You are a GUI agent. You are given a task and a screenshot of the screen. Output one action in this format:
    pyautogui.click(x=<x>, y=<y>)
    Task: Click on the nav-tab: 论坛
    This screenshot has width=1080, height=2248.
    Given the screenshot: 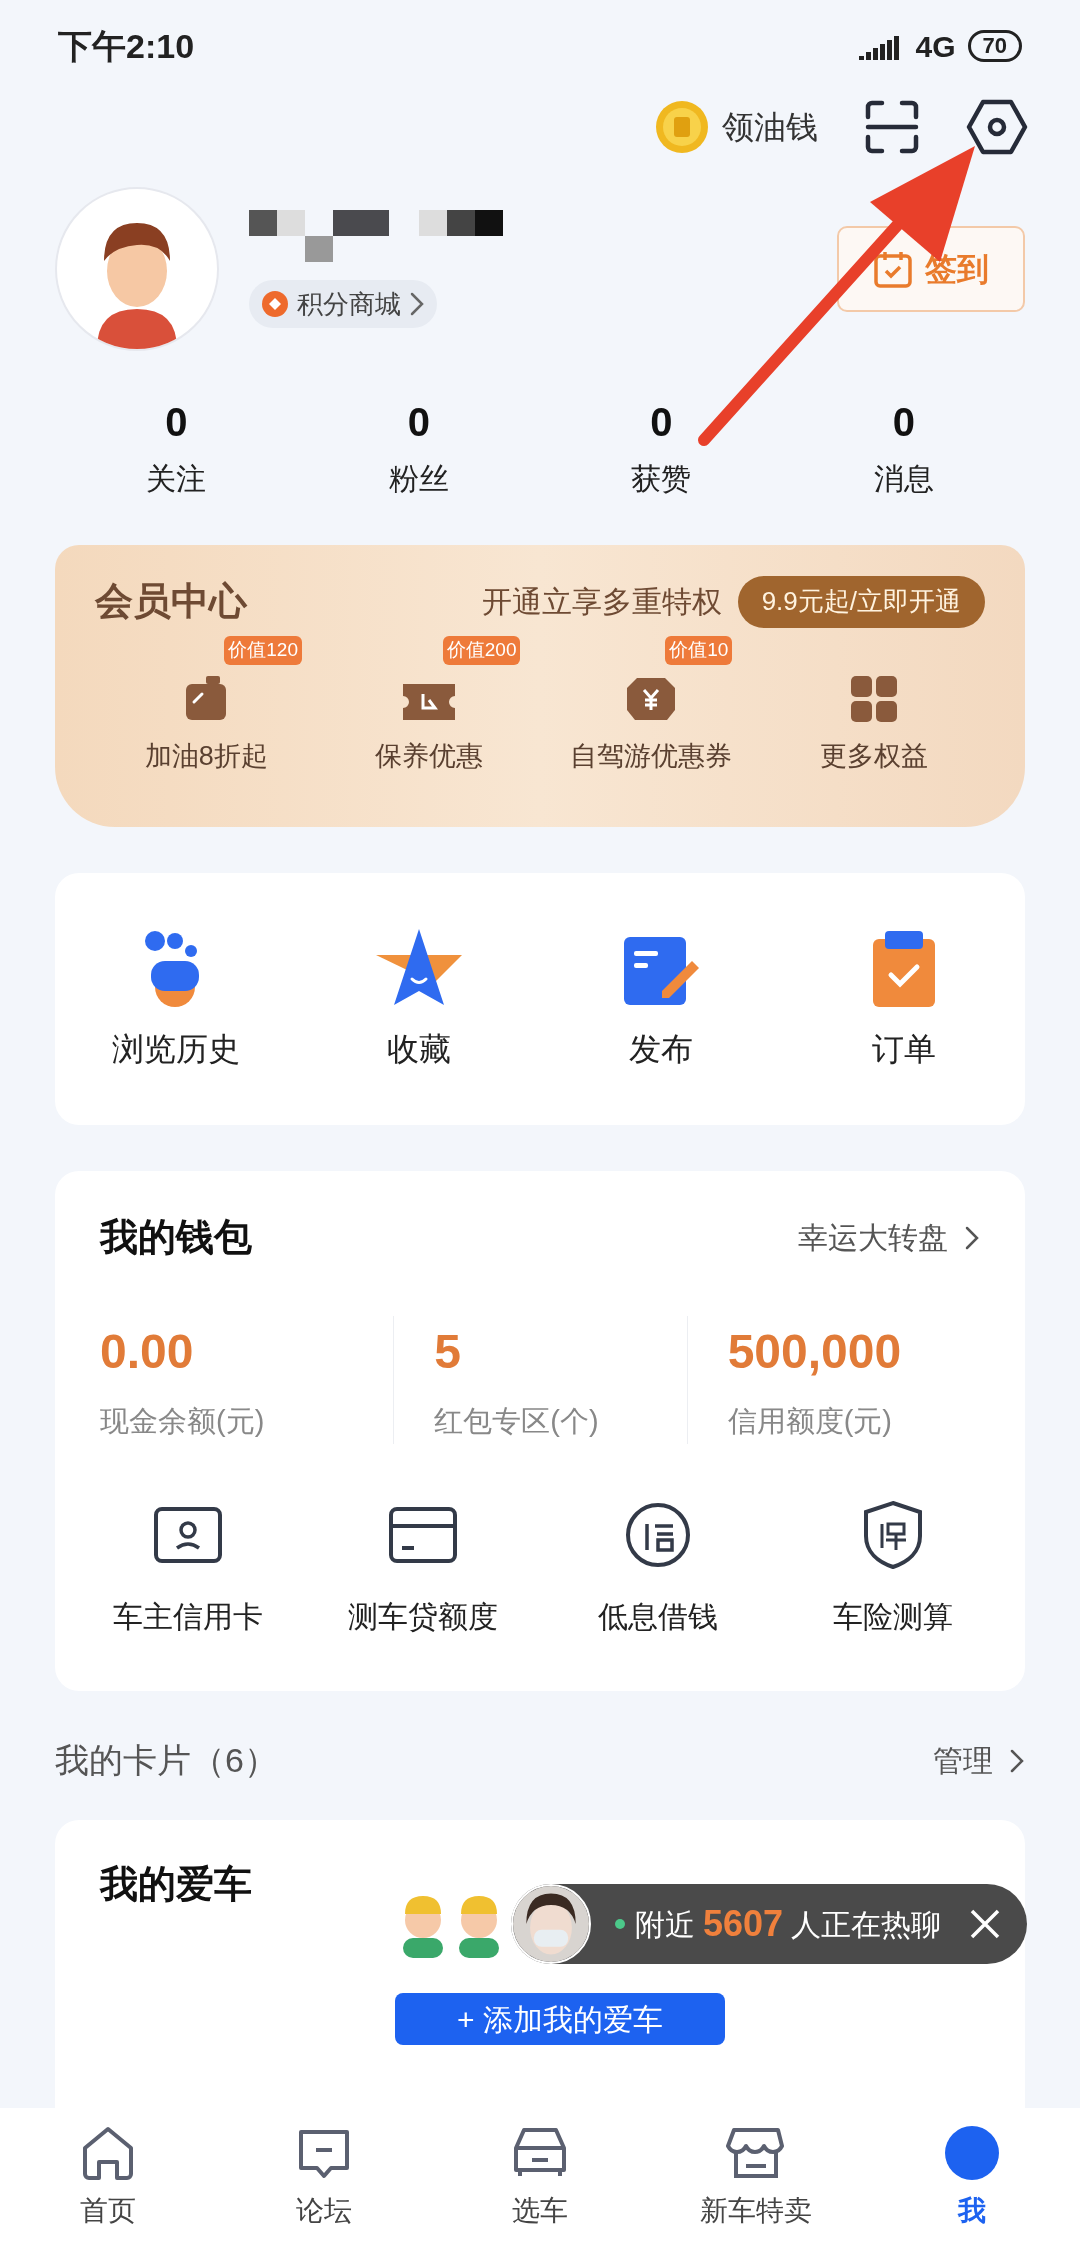 What is the action you would take?
    pyautogui.click(x=324, y=2178)
    